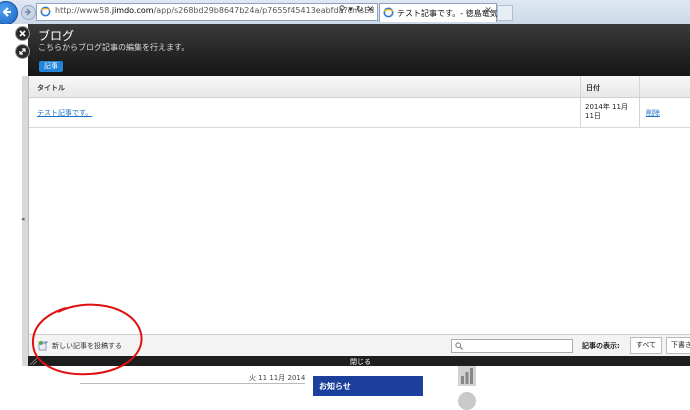 Image resolution: width=690 pixels, height=410 pixels. I want to click on close-icon, so click(22, 33).